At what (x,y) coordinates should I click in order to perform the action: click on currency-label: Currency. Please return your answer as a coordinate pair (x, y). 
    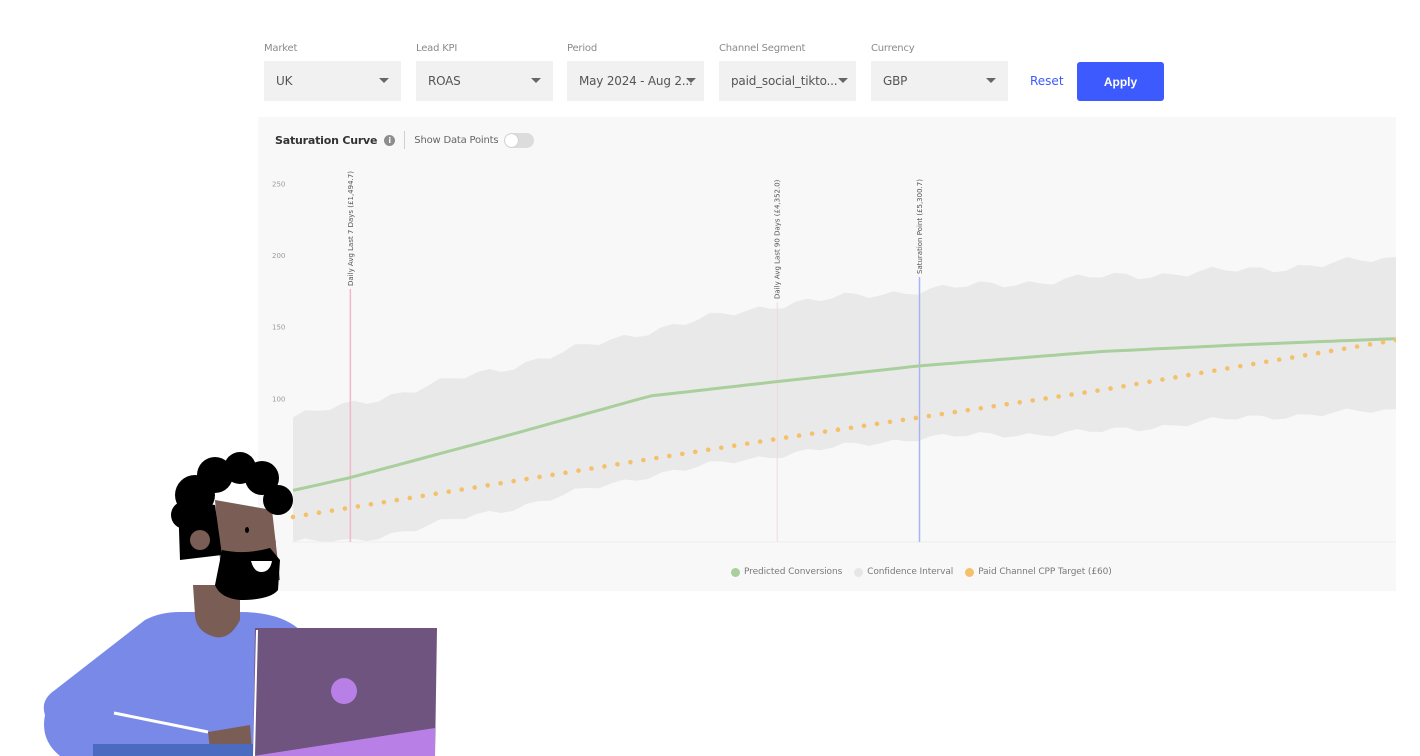
    Looking at the image, I should click on (893, 48).